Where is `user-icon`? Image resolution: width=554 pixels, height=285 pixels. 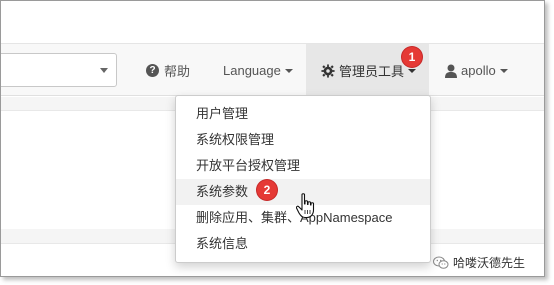
user-icon is located at coordinates (451, 71).